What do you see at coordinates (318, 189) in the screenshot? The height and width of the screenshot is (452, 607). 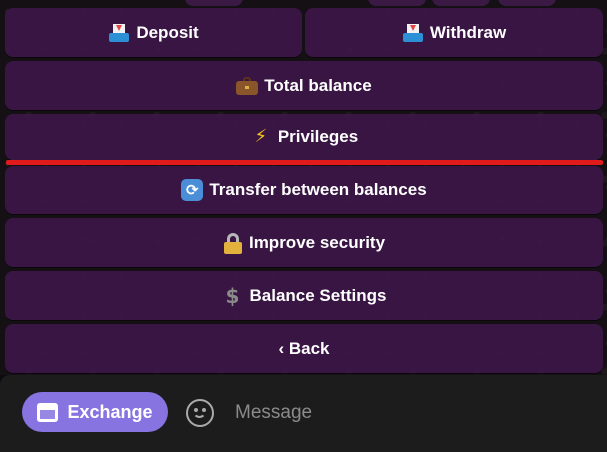 I see `transfer-label: Transfer between balances` at bounding box center [318, 189].